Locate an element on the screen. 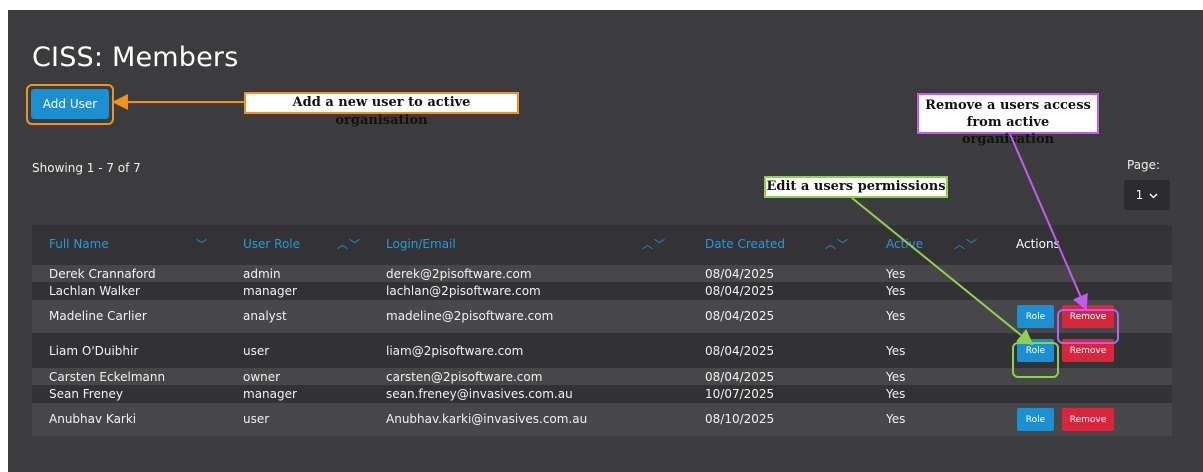 Image resolution: width=1203 pixels, height=472 pixels. col-header-login-email: Login/Email is located at coordinates (421, 244).